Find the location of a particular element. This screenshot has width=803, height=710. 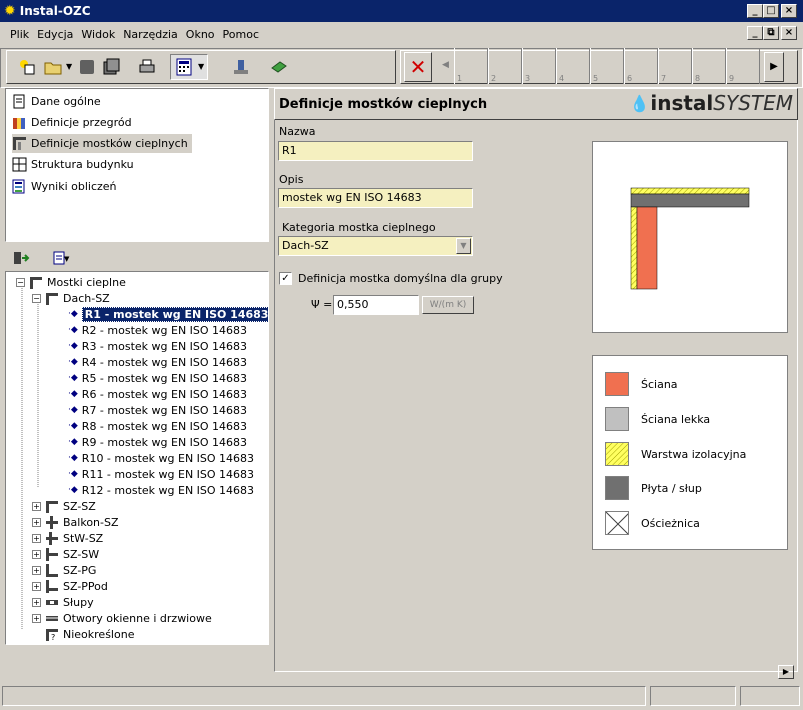

child-close-button: × is located at coordinates (789, 33).